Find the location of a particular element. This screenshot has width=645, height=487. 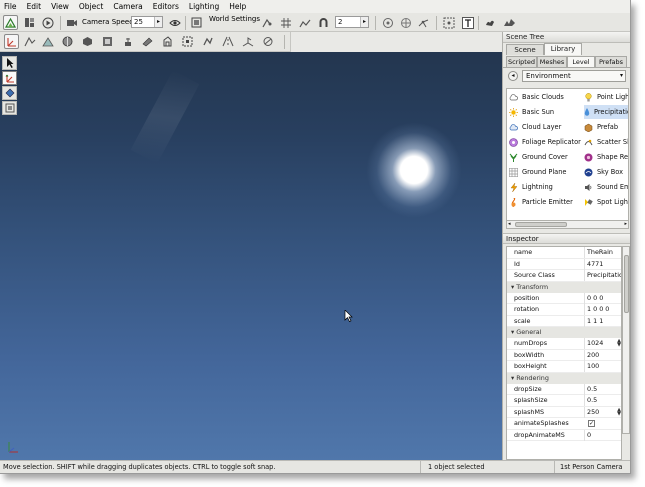

snap-to-bones-icon is located at coordinates (266, 22).